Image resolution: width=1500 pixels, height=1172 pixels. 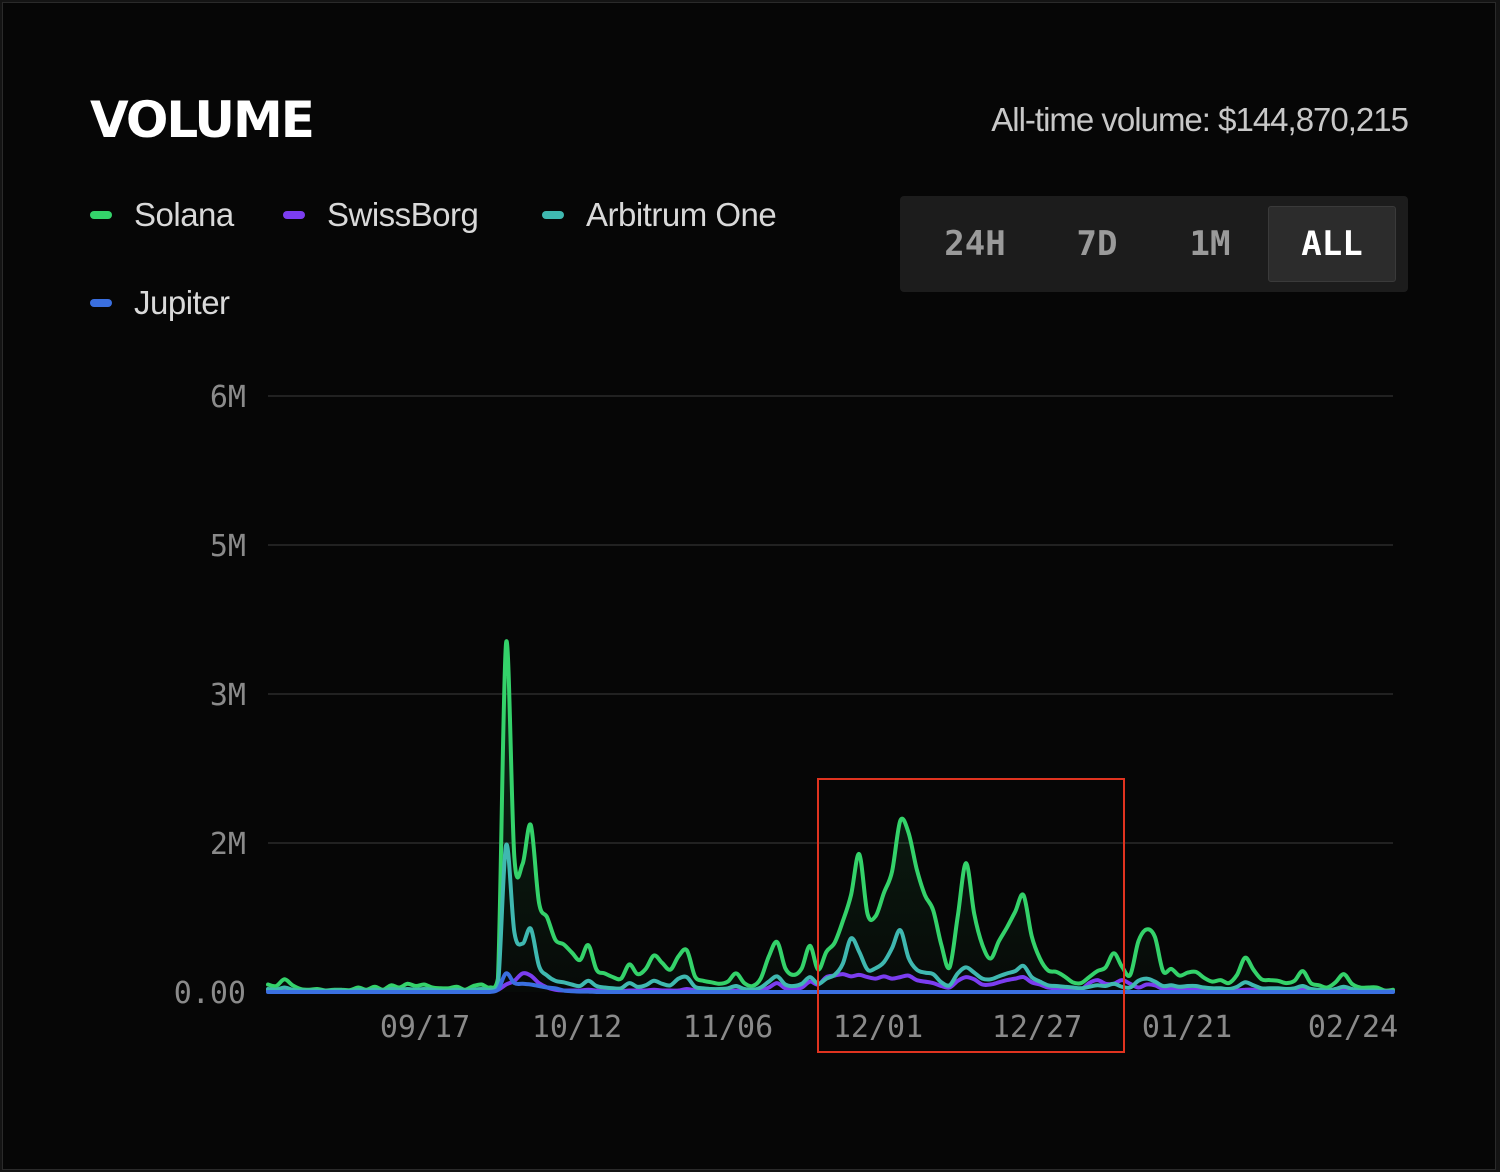 What do you see at coordinates (1353, 1027) in the screenshot?
I see `x-tick-label: 02/24` at bounding box center [1353, 1027].